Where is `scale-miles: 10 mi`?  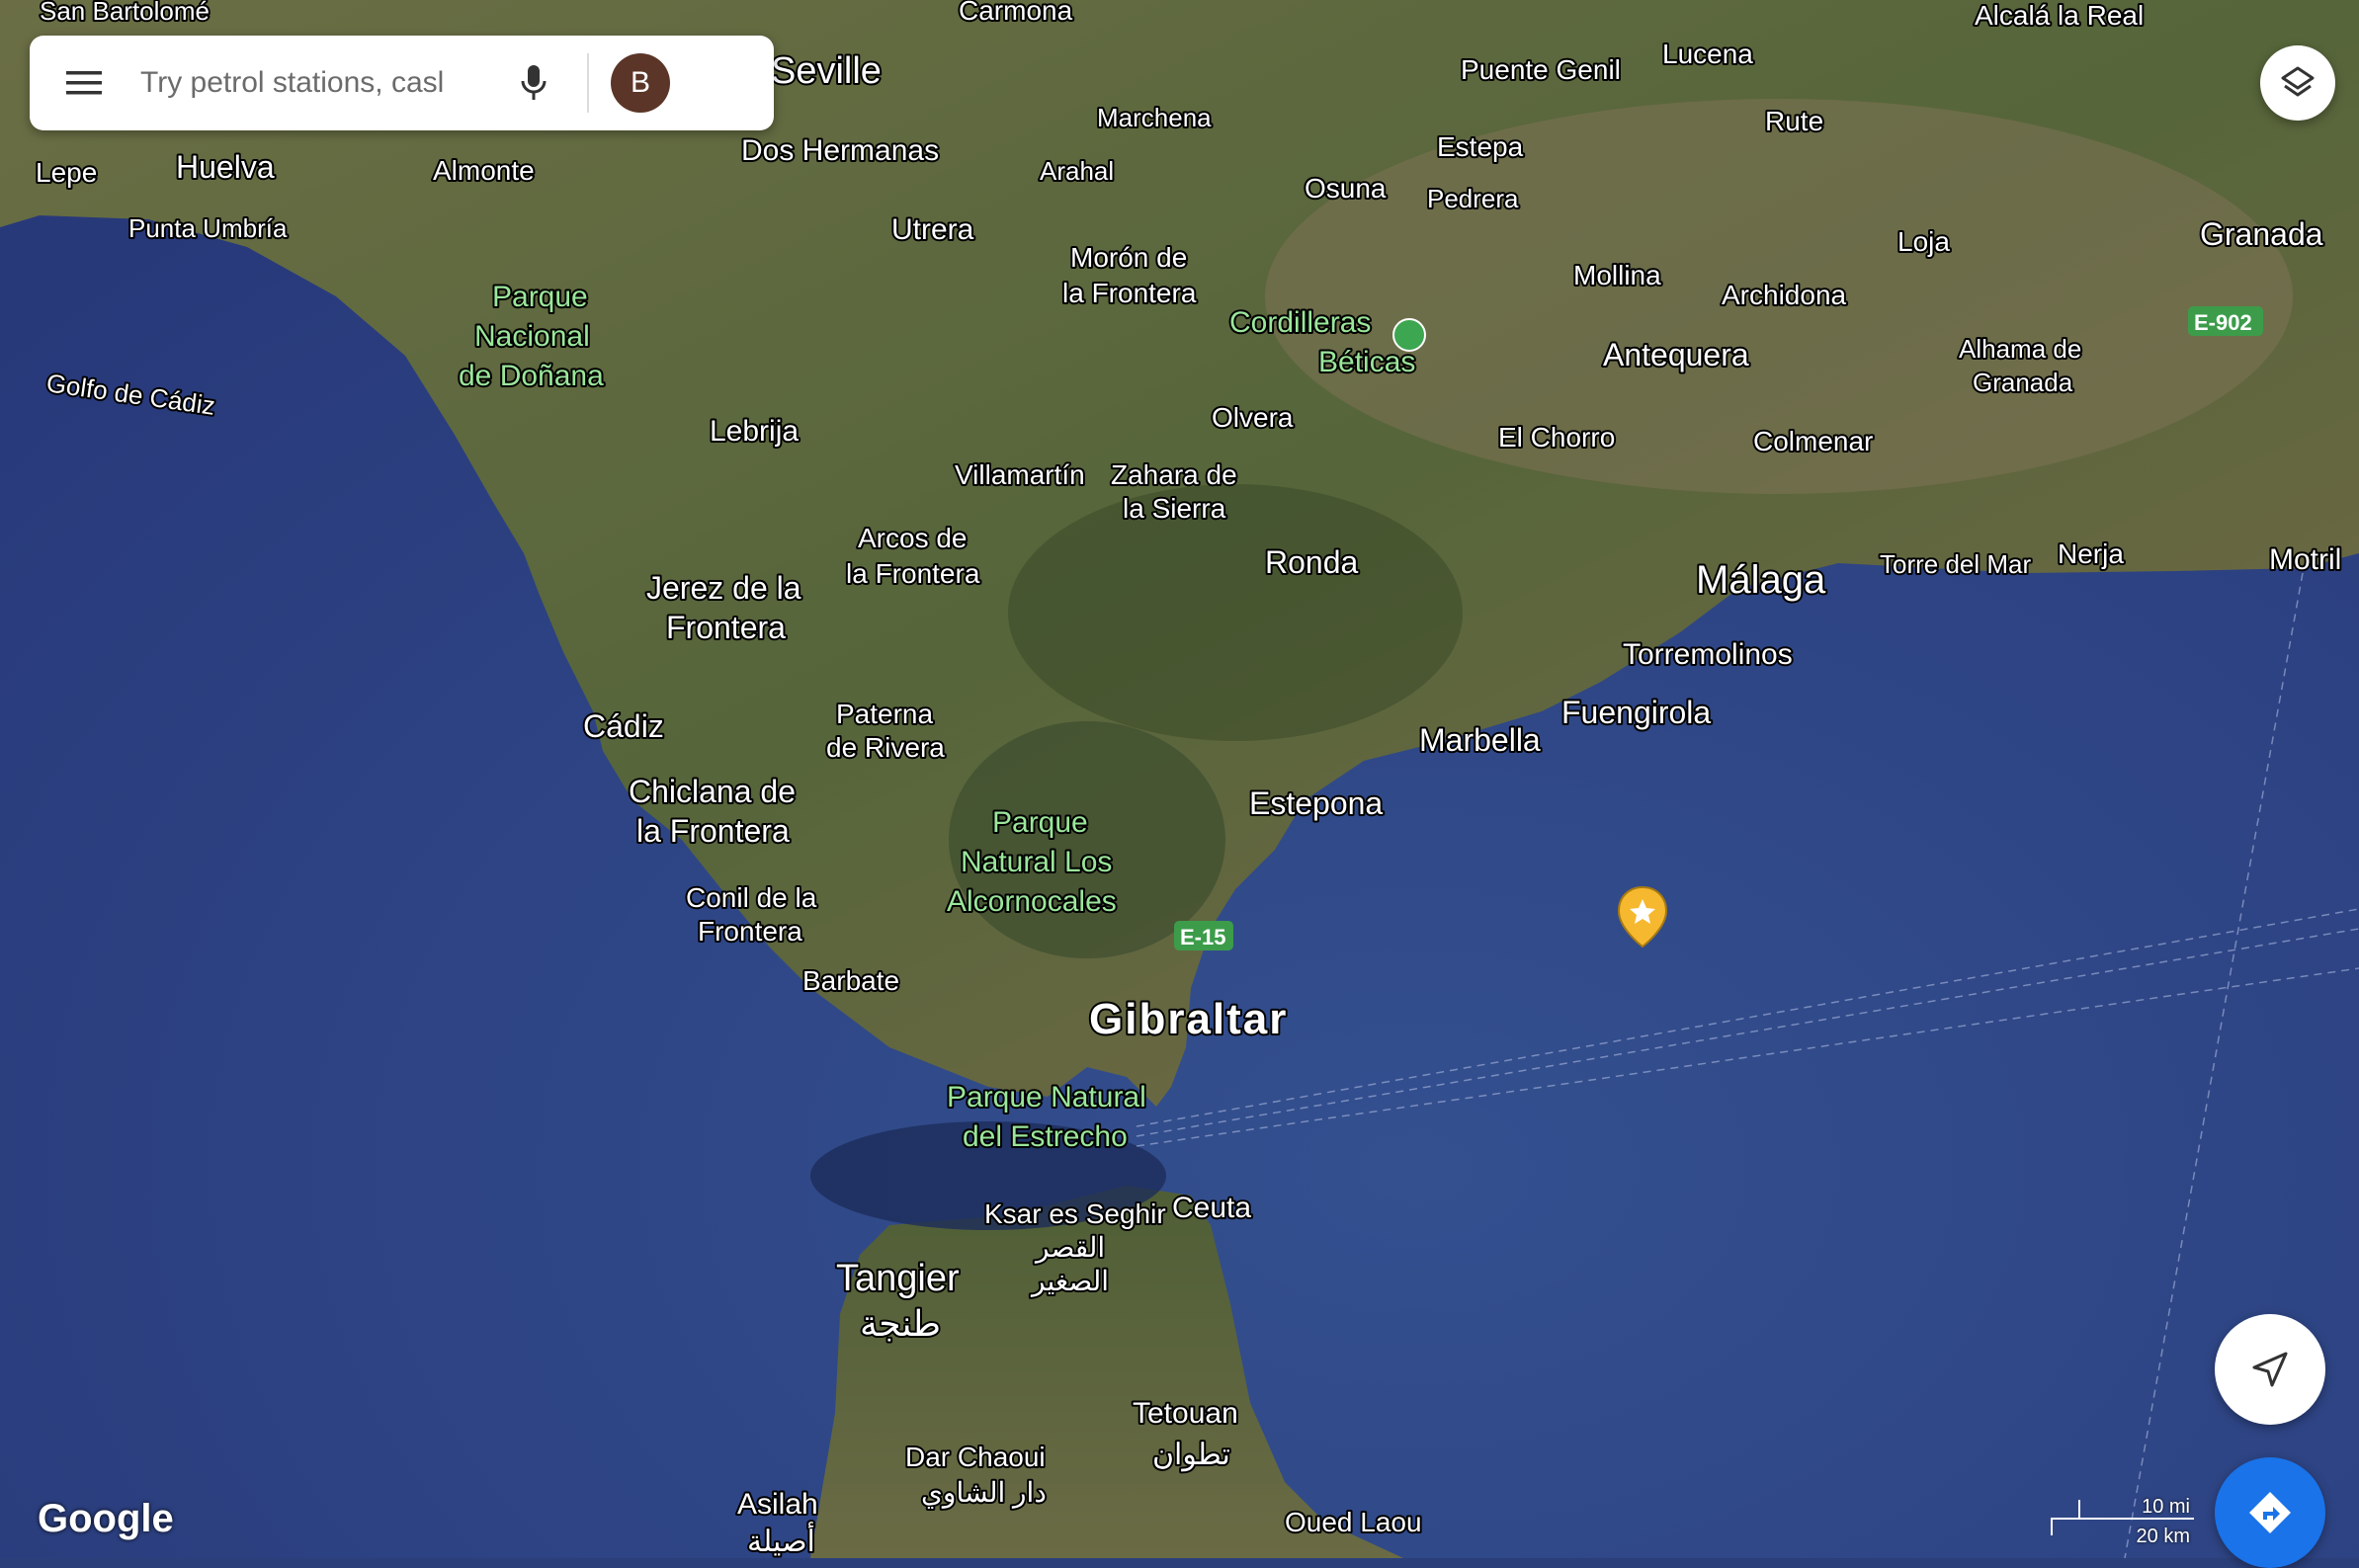 scale-miles: 10 mi is located at coordinates (2166, 1507).